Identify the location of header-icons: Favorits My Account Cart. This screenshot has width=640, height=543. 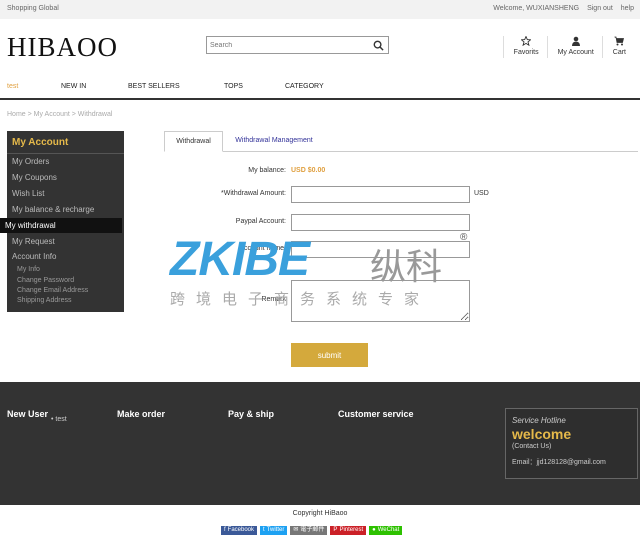
(568, 47).